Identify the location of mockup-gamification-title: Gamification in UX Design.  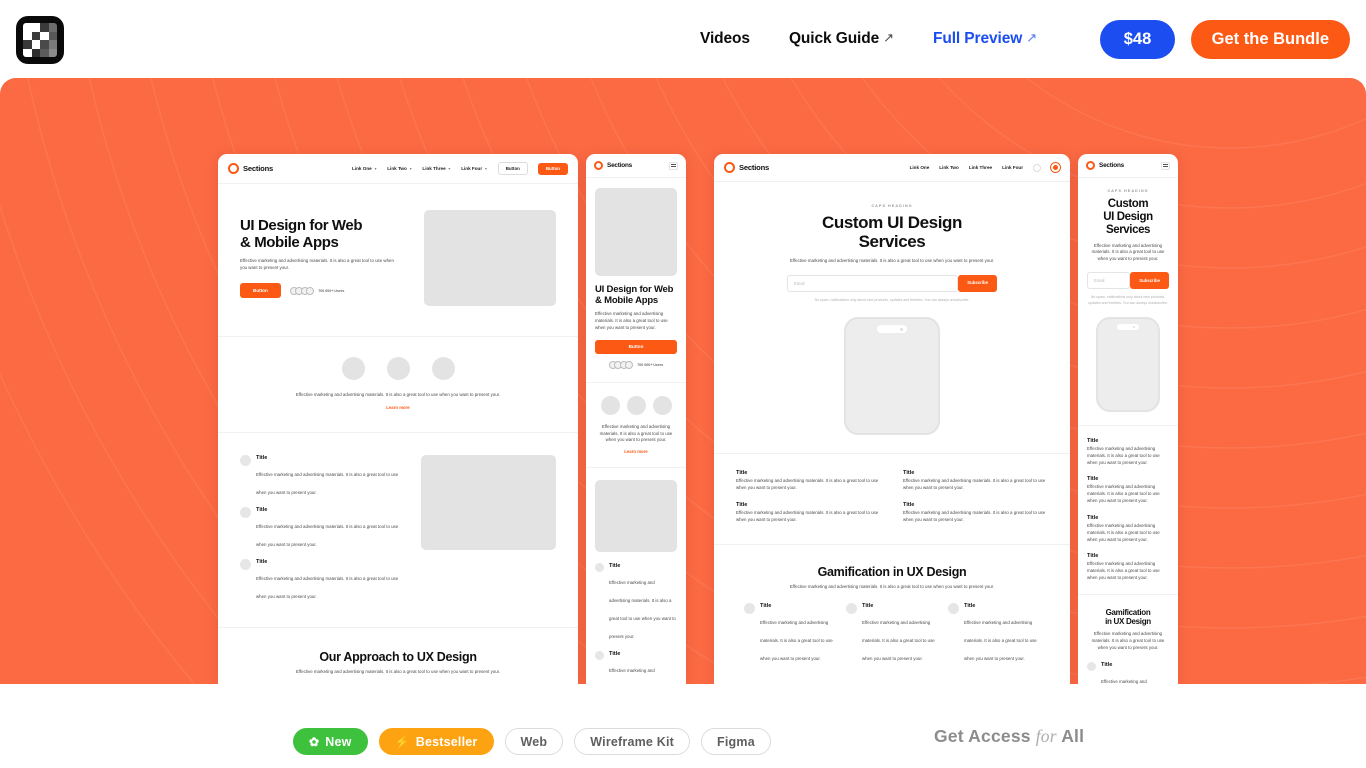
(892, 571).